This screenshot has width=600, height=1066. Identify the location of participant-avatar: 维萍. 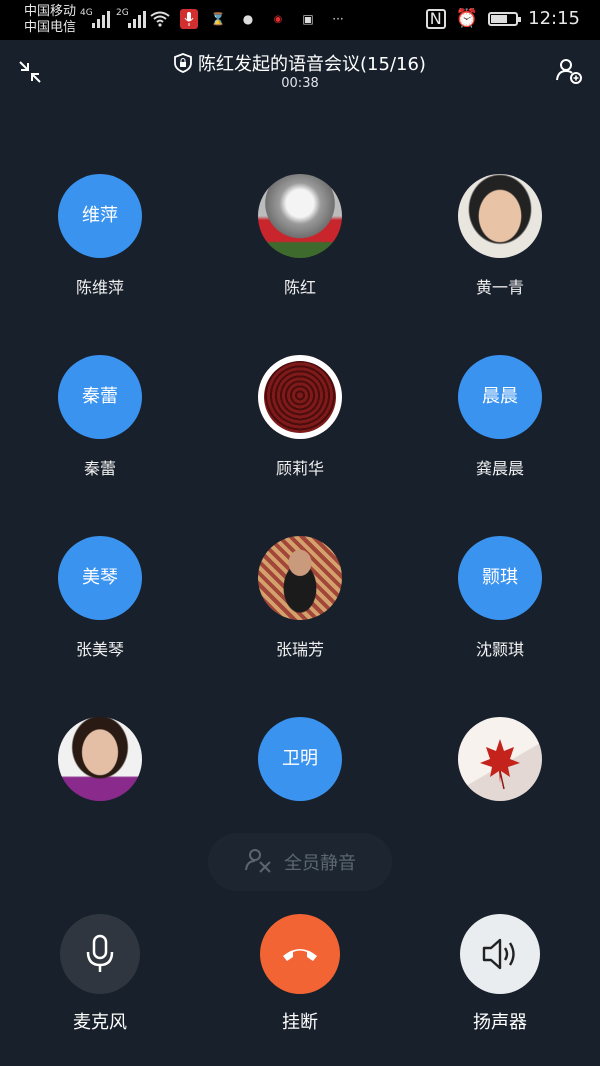
(100, 216).